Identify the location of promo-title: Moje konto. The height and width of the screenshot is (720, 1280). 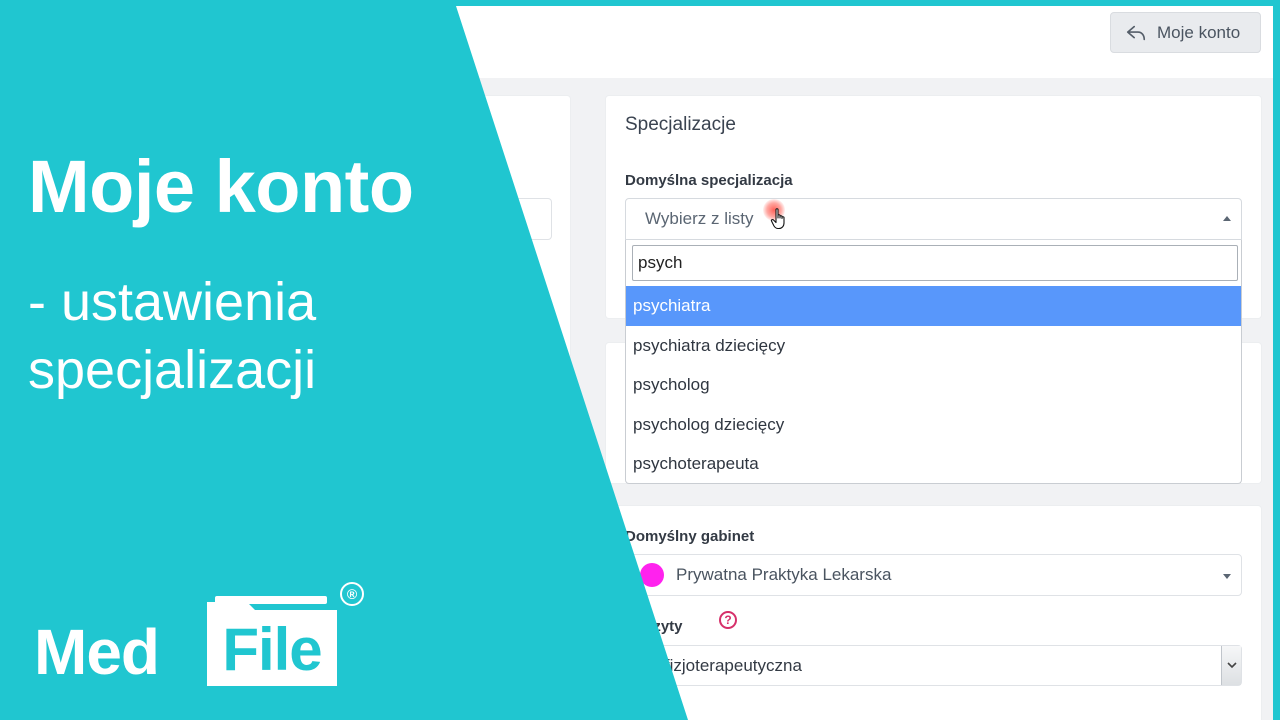
(221, 186).